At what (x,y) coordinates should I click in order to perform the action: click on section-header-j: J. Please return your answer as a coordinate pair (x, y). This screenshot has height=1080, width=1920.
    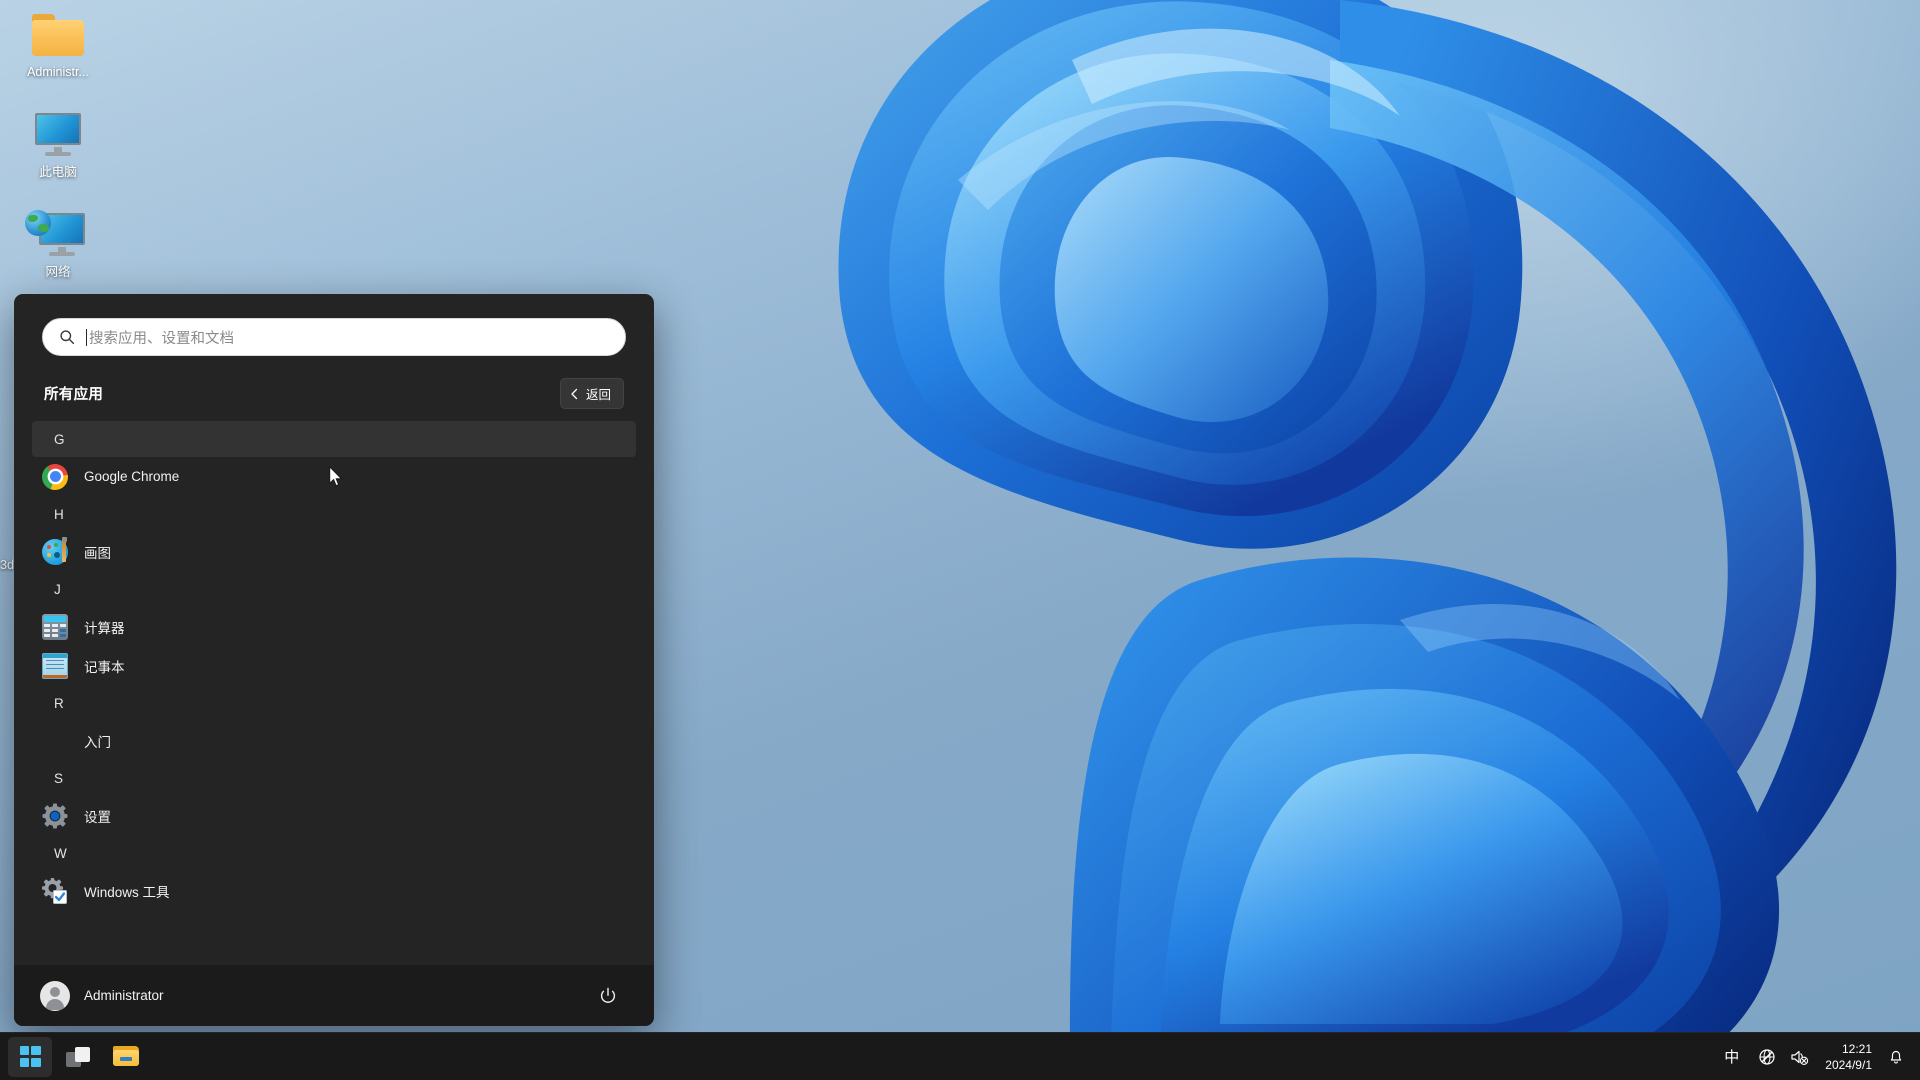
    Looking at the image, I should click on (334, 589).